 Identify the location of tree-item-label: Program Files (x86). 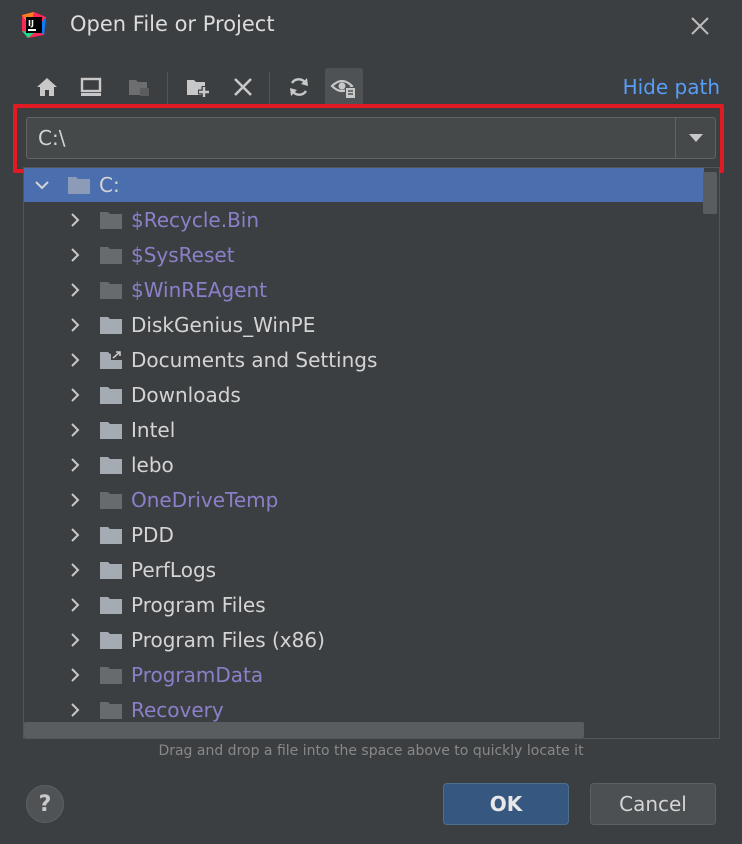
(228, 640).